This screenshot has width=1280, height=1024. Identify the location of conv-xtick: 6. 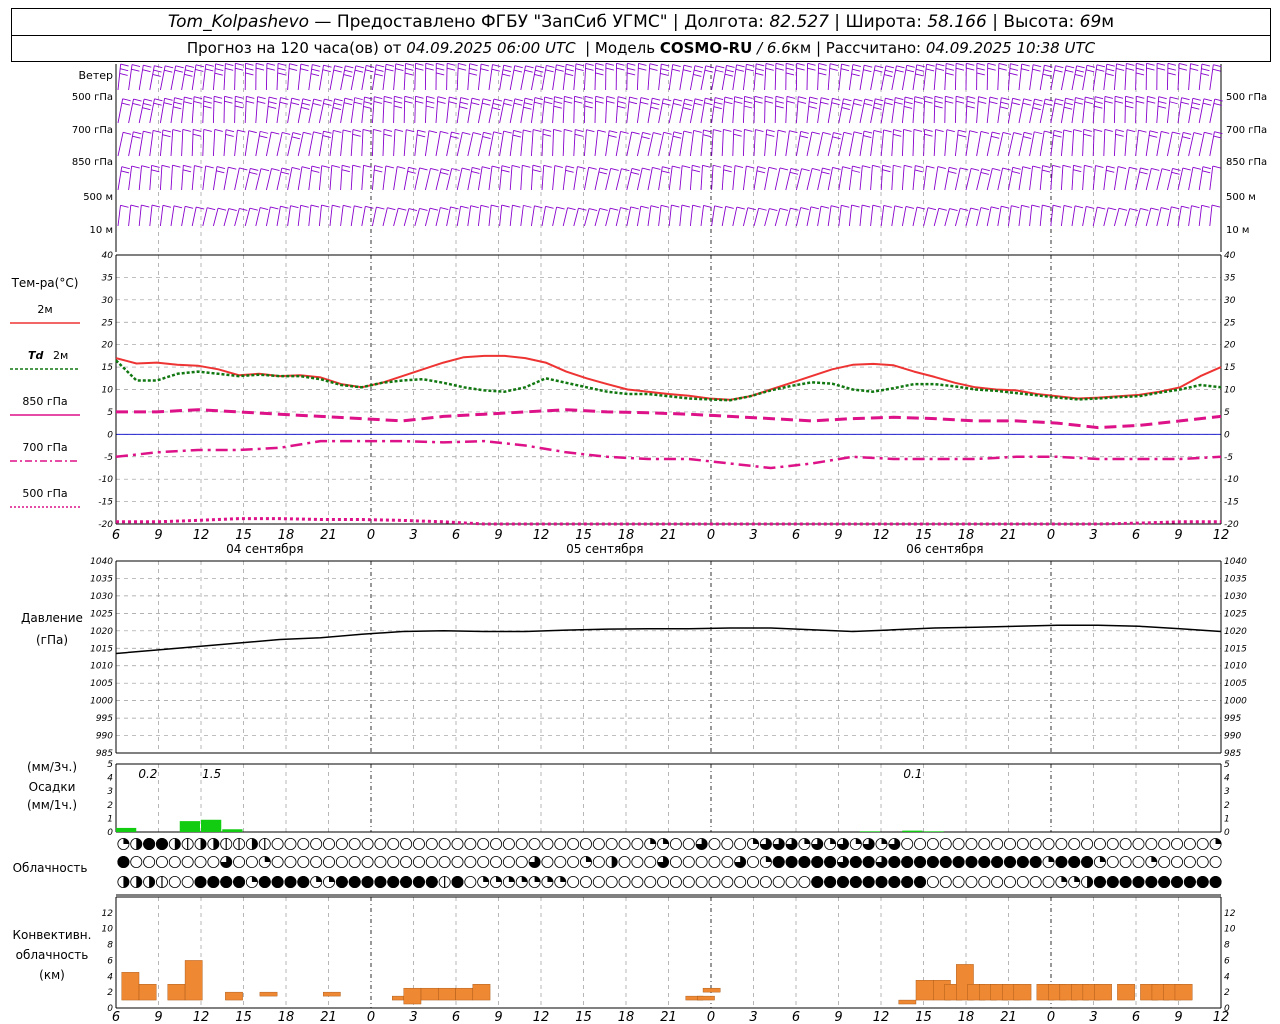
(116, 1017).